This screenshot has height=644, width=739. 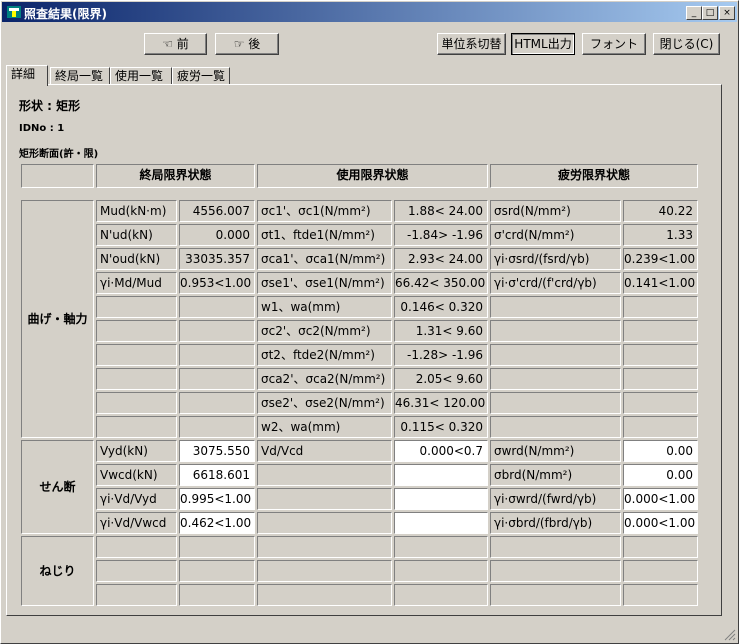 I want to click on hand-left-icon: ☜, so click(x=167, y=44).